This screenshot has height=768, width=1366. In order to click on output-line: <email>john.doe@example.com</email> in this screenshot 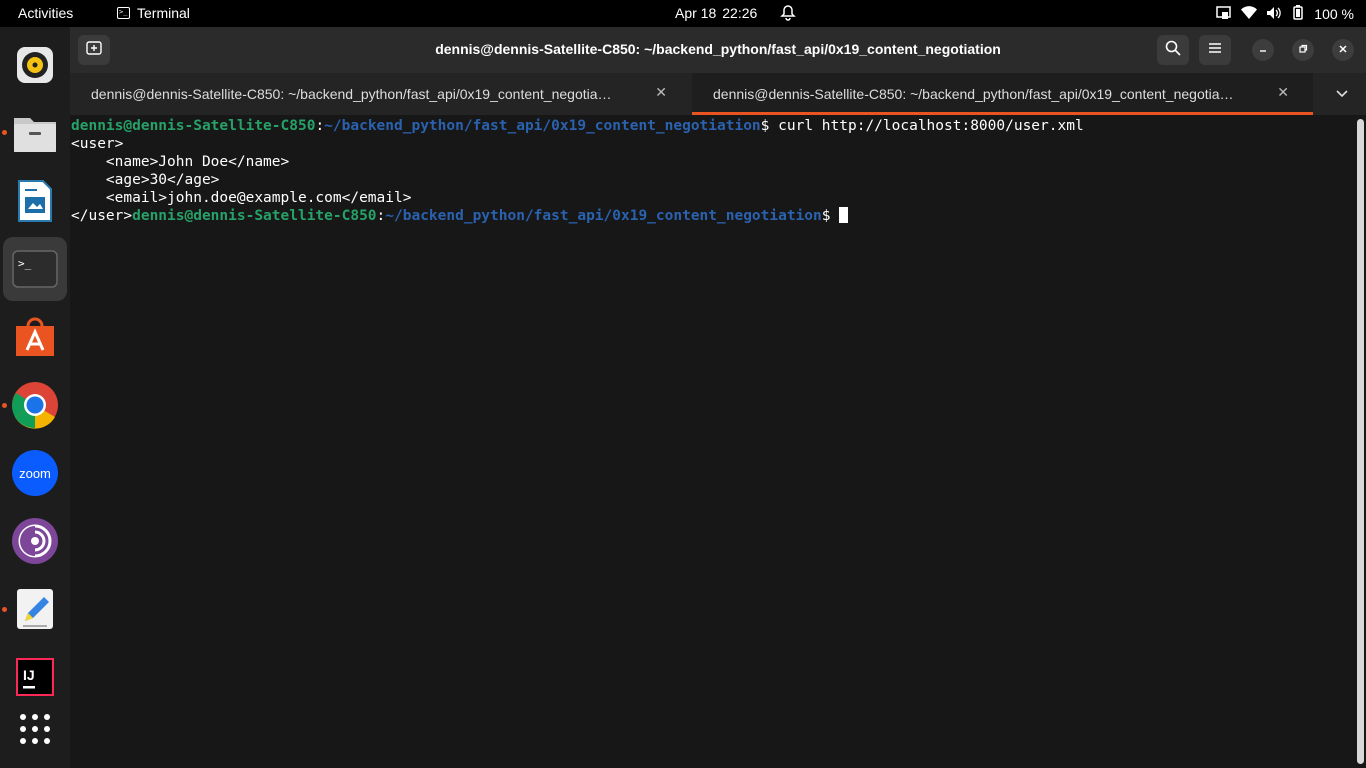, I will do `click(241, 198)`.